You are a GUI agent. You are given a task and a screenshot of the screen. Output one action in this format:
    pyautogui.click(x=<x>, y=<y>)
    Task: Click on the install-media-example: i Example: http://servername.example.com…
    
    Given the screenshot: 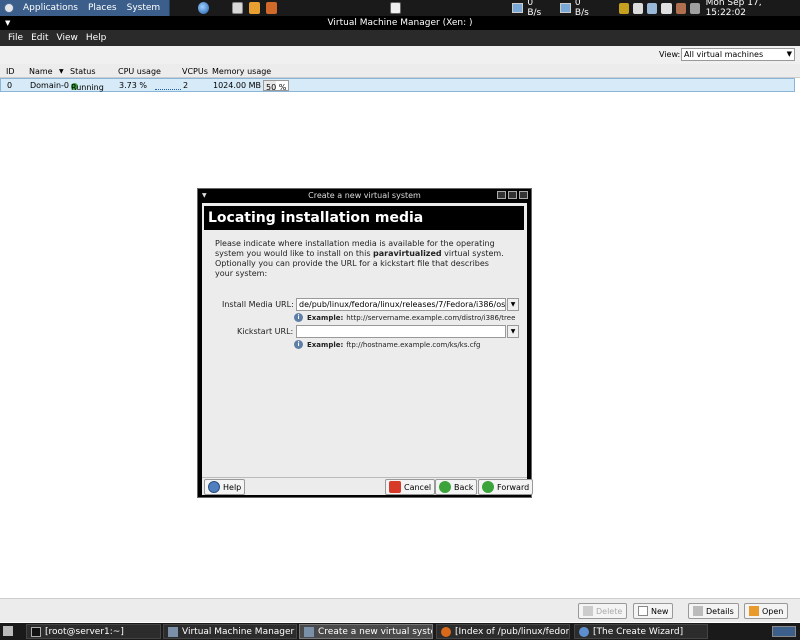 What is the action you would take?
    pyautogui.click(x=404, y=317)
    